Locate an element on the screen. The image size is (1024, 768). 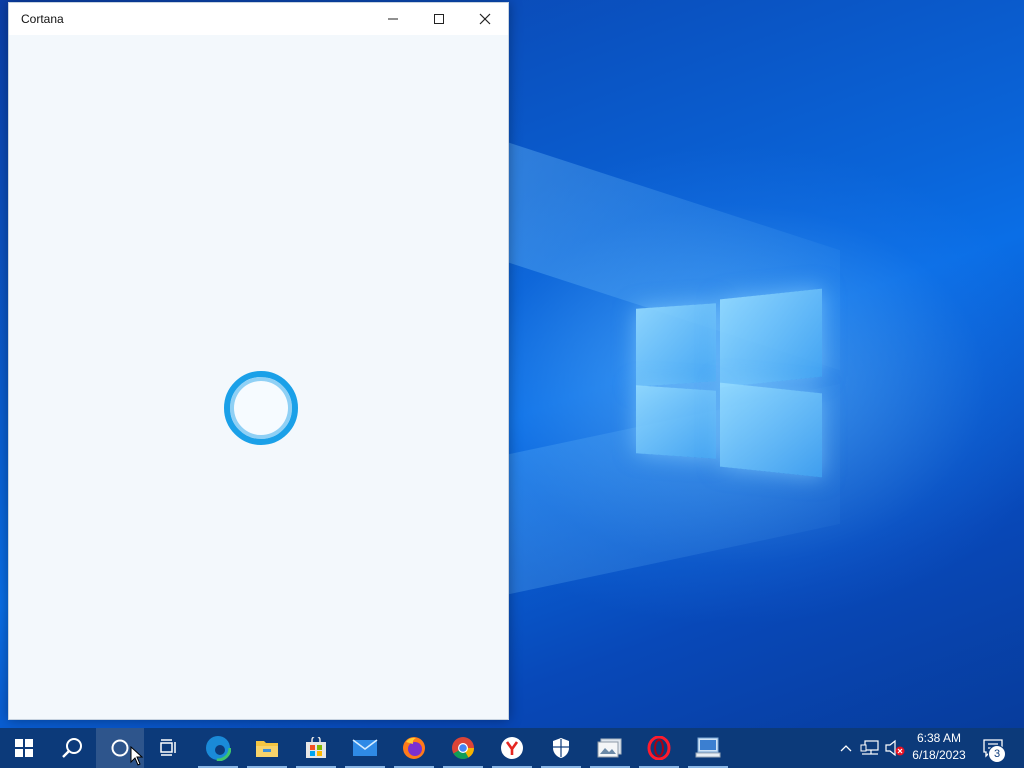
opera-icon is located at coordinates (659, 748).